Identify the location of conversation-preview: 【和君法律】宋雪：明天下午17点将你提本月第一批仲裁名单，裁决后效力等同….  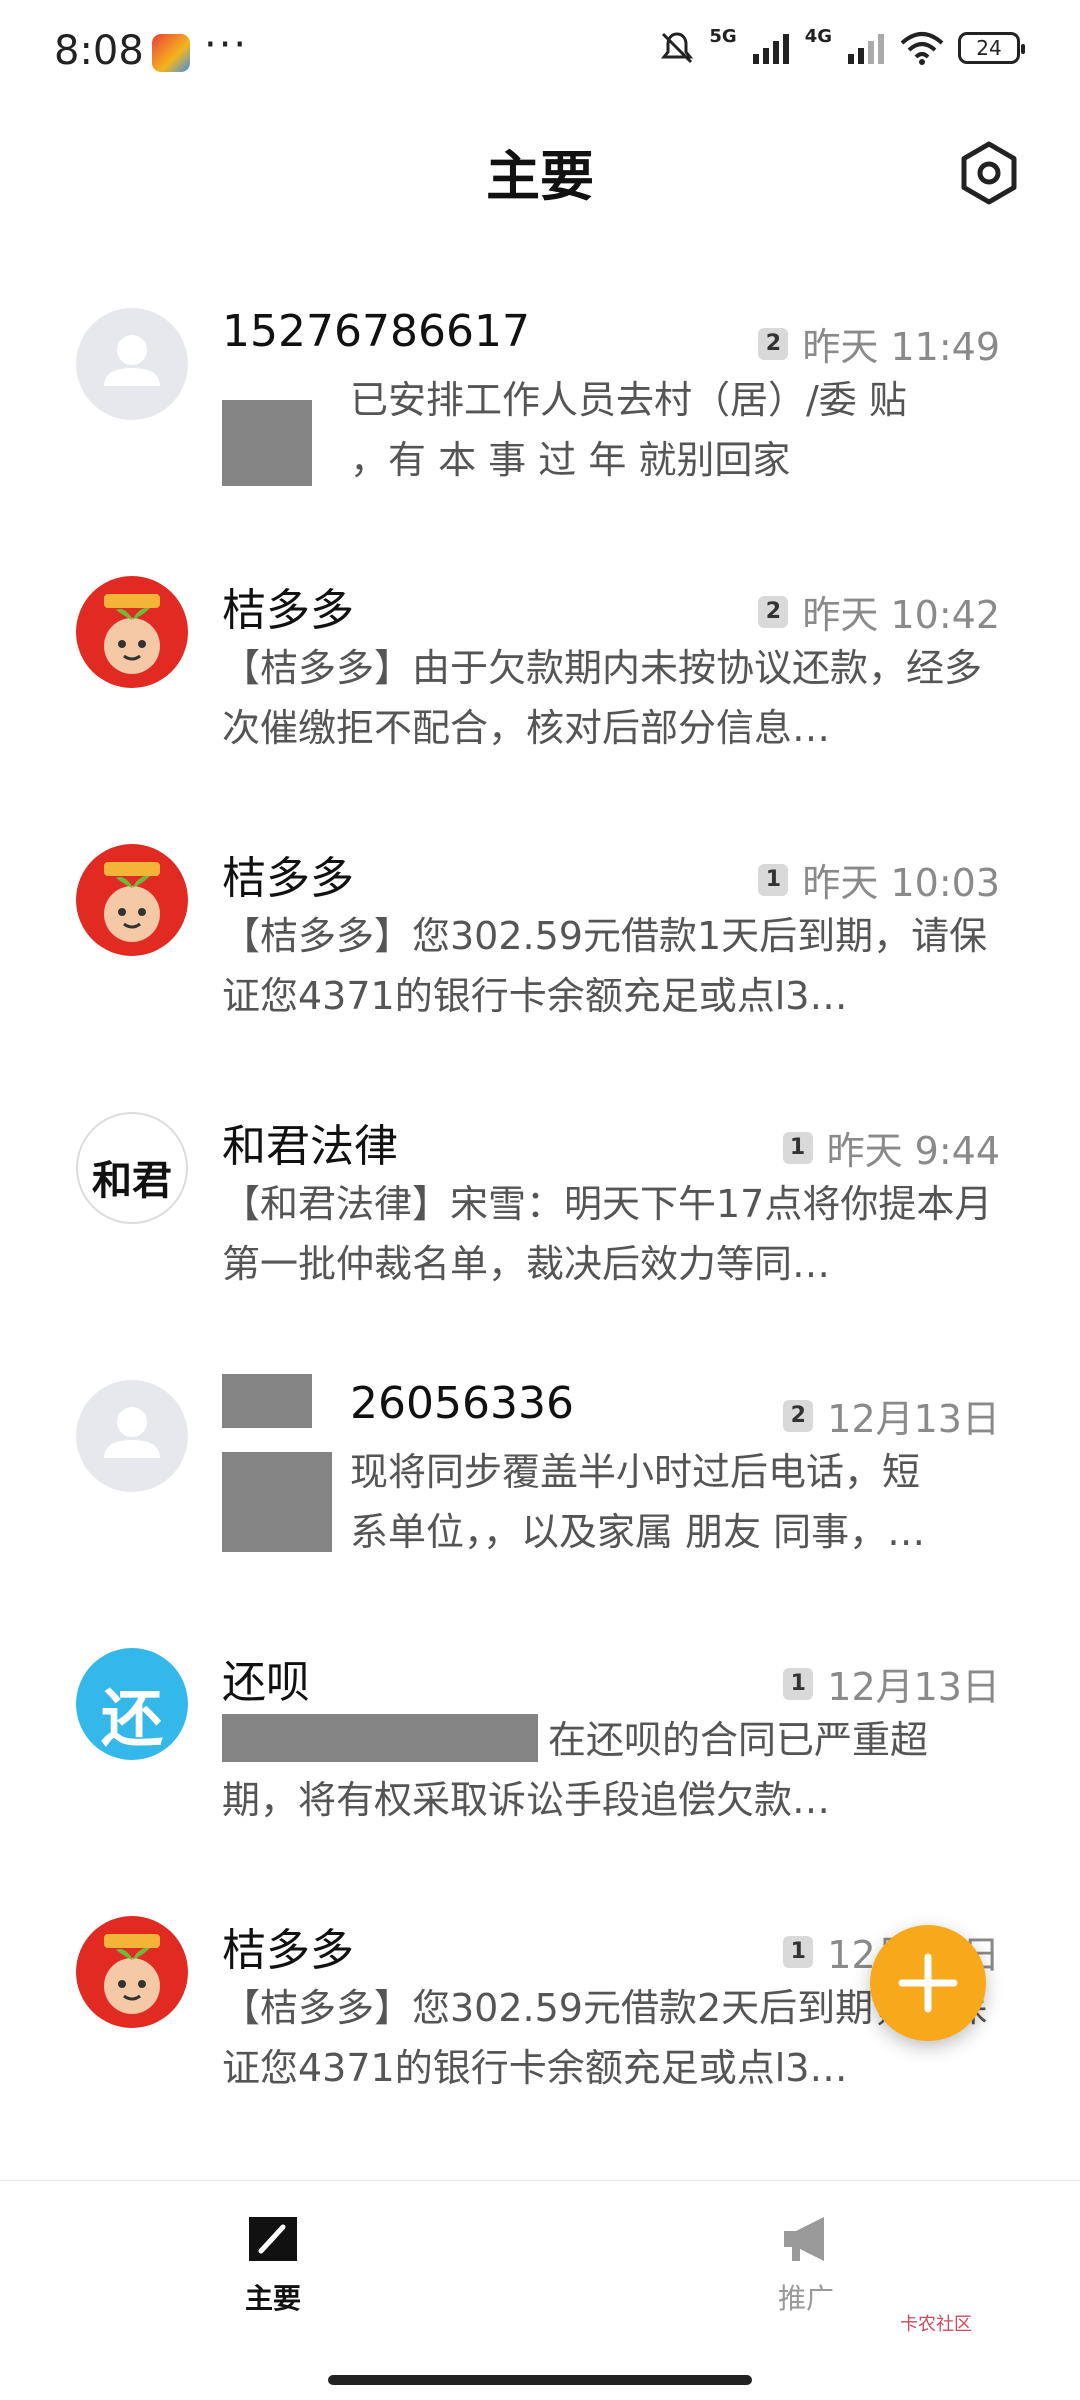
(607, 1234).